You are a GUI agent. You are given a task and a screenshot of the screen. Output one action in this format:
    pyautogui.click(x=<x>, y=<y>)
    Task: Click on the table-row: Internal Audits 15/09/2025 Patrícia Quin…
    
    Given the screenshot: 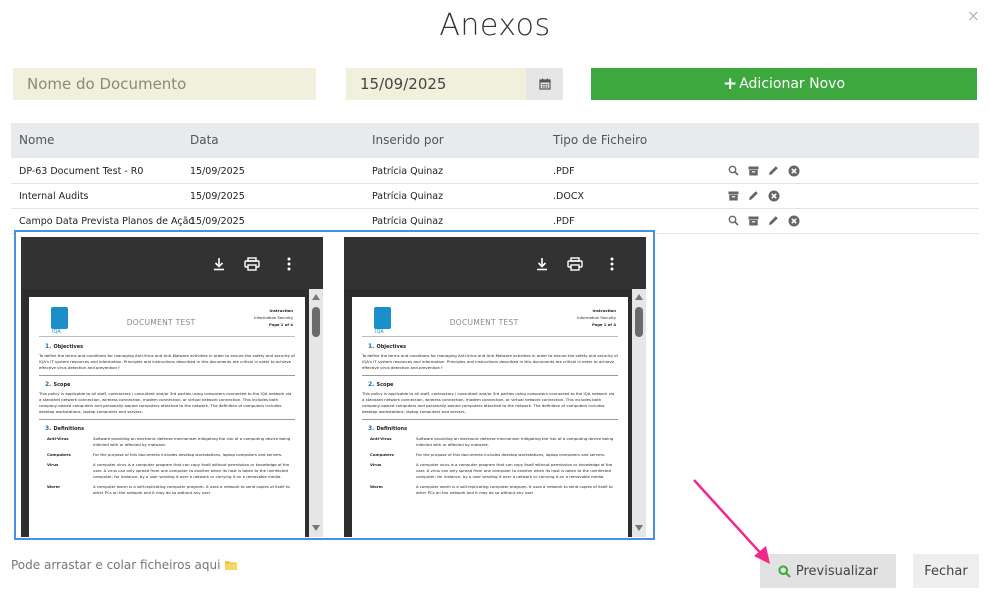 What is the action you would take?
    pyautogui.click(x=495, y=196)
    